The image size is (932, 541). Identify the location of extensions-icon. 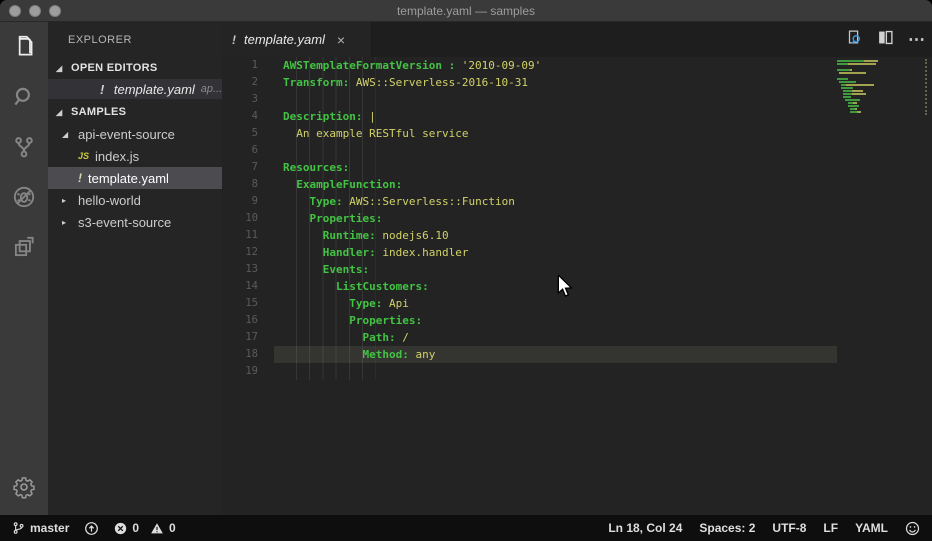
(24, 247).